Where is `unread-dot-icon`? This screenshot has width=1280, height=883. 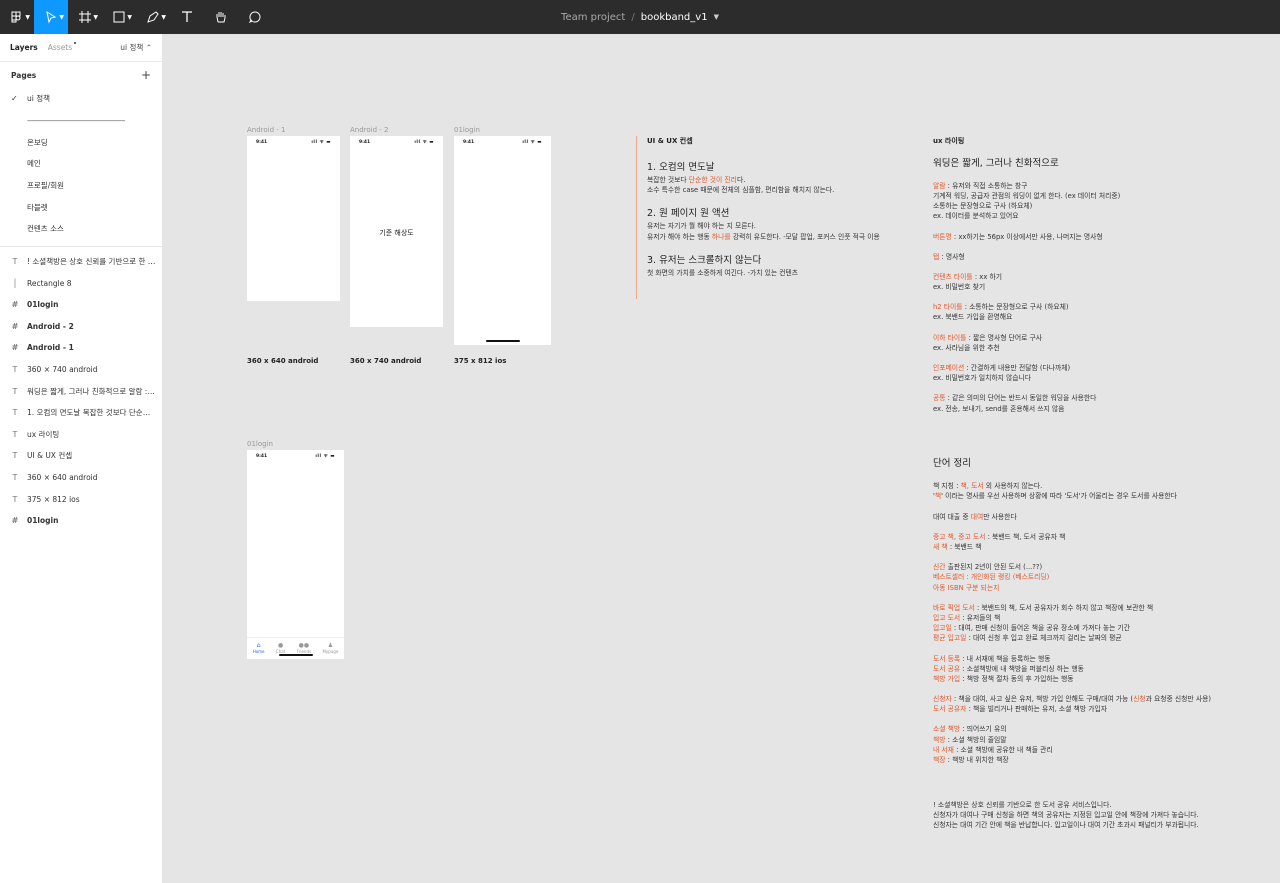
unread-dot-icon is located at coordinates (75, 43).